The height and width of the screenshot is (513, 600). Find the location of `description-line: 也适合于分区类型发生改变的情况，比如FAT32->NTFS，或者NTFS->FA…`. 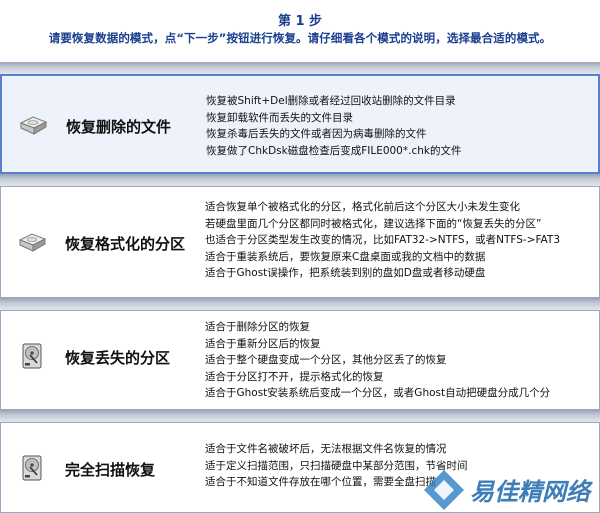

description-line: 也适合于分区类型发生改变的情况，比如FAT32->NTFS，或者NTFS->FA… is located at coordinates (383, 240).